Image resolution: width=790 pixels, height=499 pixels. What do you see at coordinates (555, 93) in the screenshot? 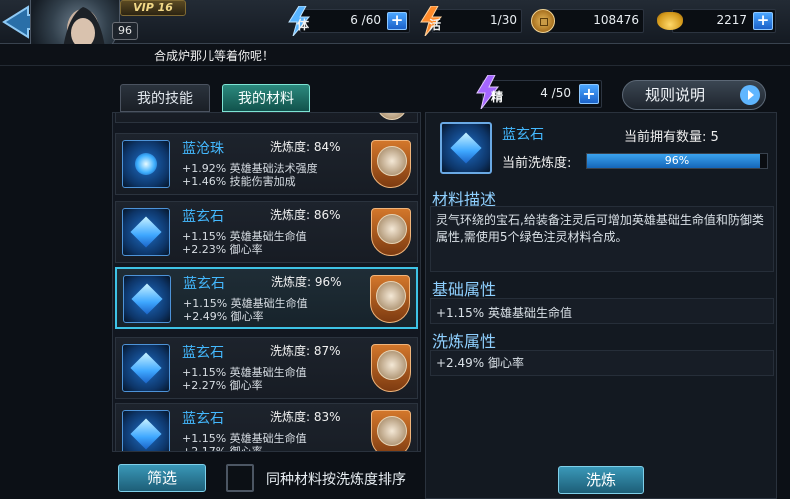
I see `essence-value: 4 /50` at bounding box center [555, 93].